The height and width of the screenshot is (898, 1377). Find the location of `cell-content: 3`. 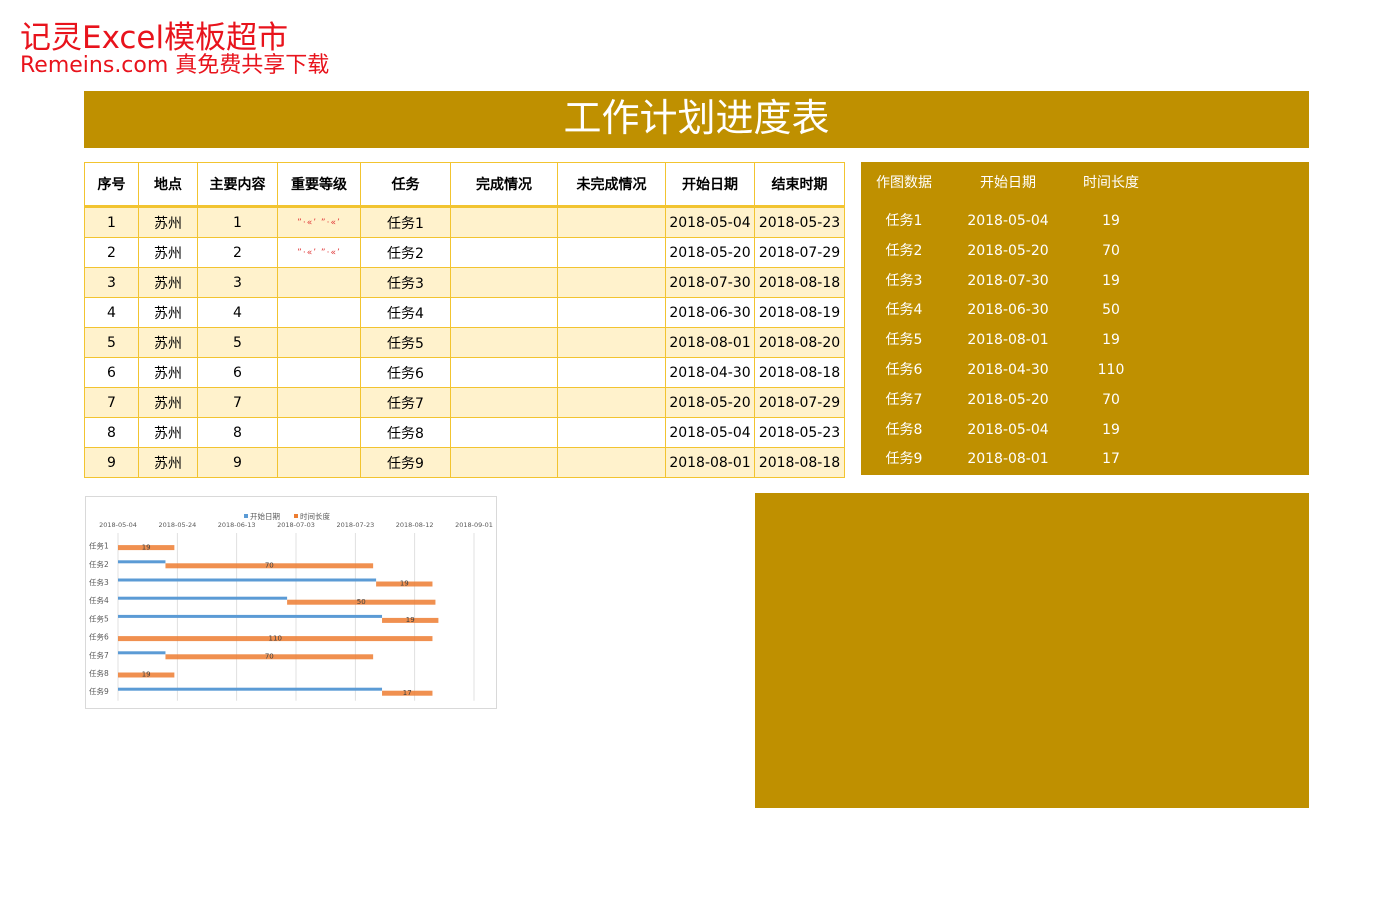

cell-content: 3 is located at coordinates (237, 282).